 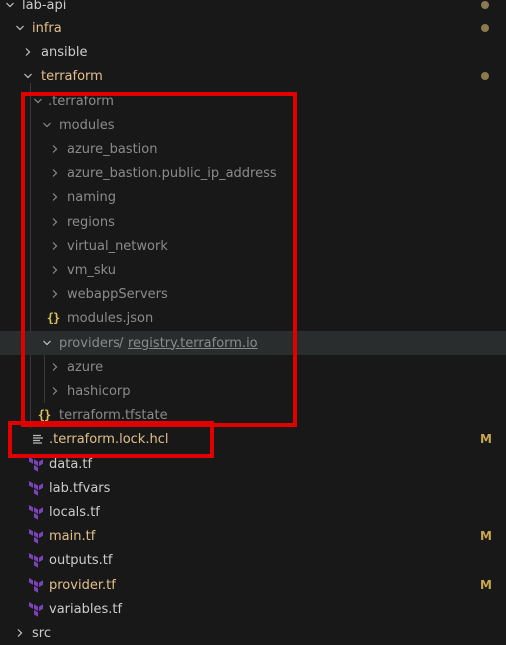 I want to click on tree-folder-lab-api: lab-api, so click(x=253, y=8).